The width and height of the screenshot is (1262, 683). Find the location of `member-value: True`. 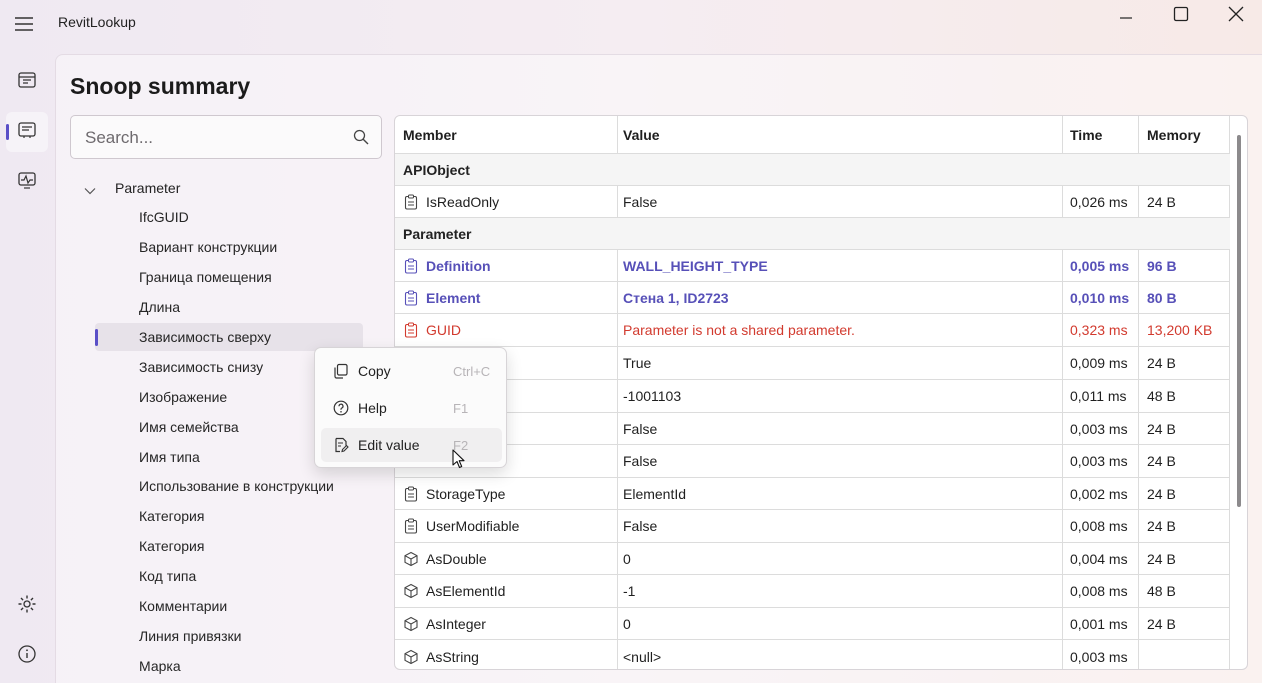

member-value: True is located at coordinates (840, 363).